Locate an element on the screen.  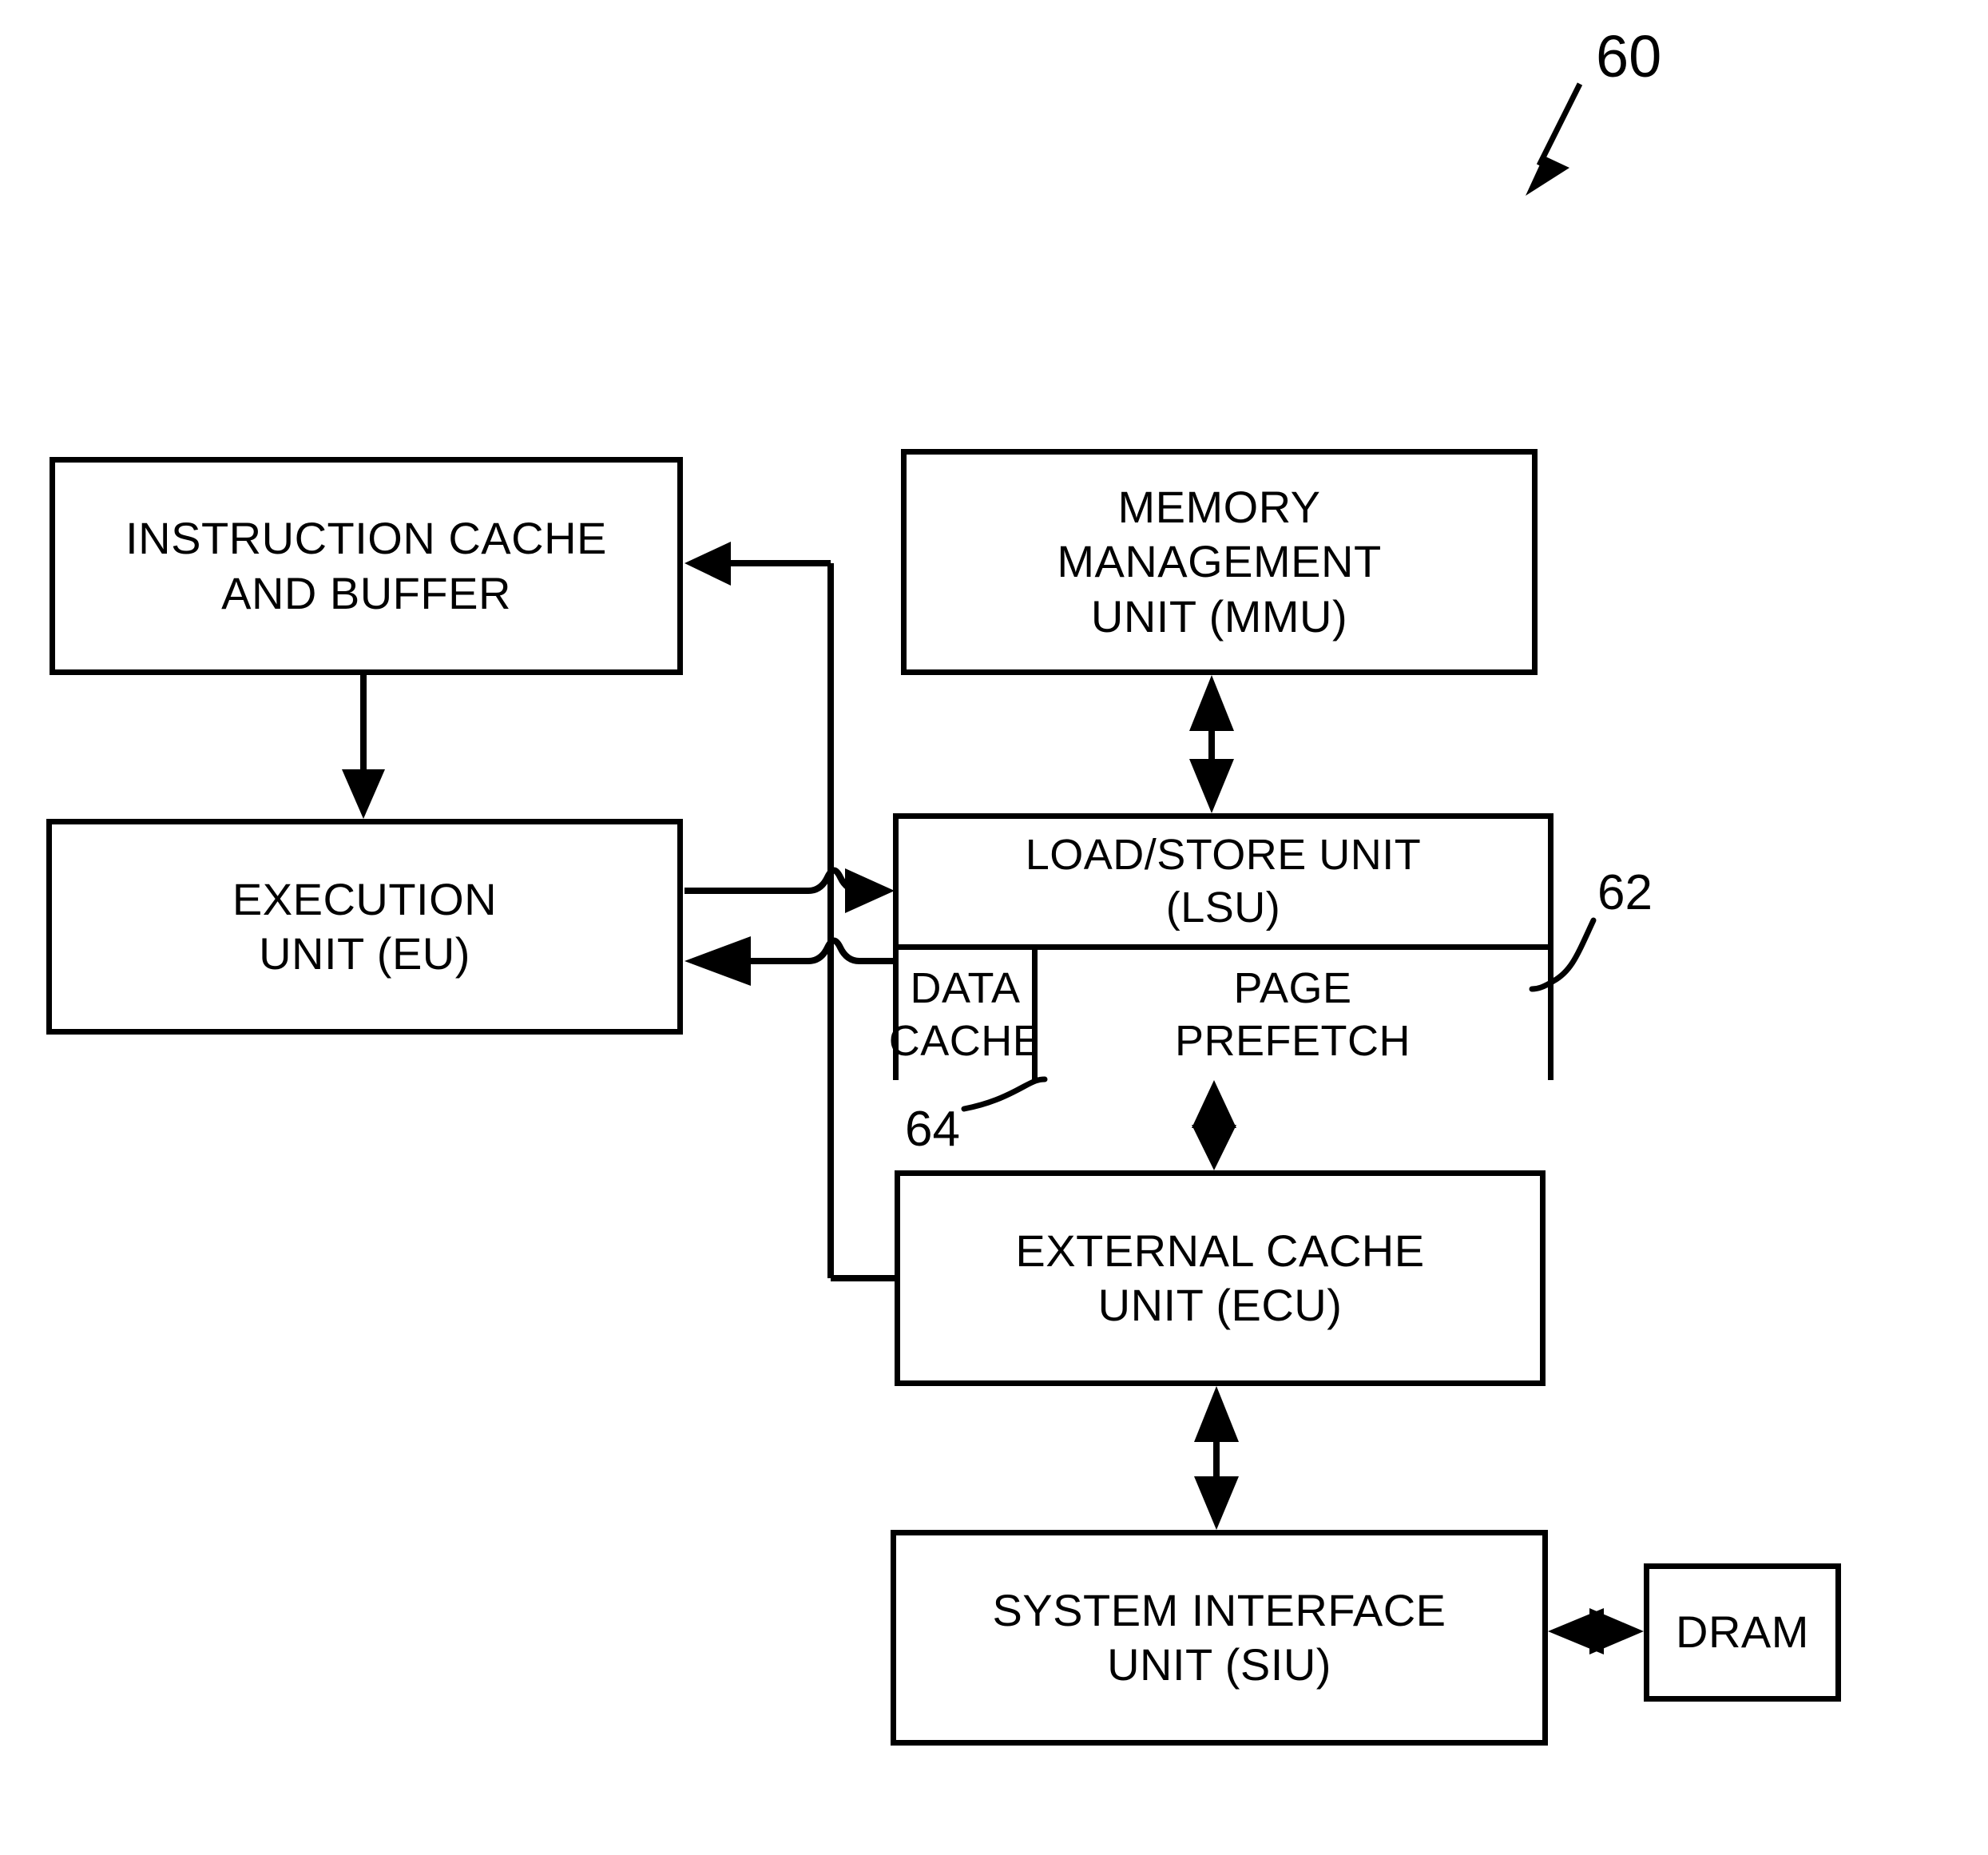
block-dram: DRAM is located at coordinates (1742, 1632).